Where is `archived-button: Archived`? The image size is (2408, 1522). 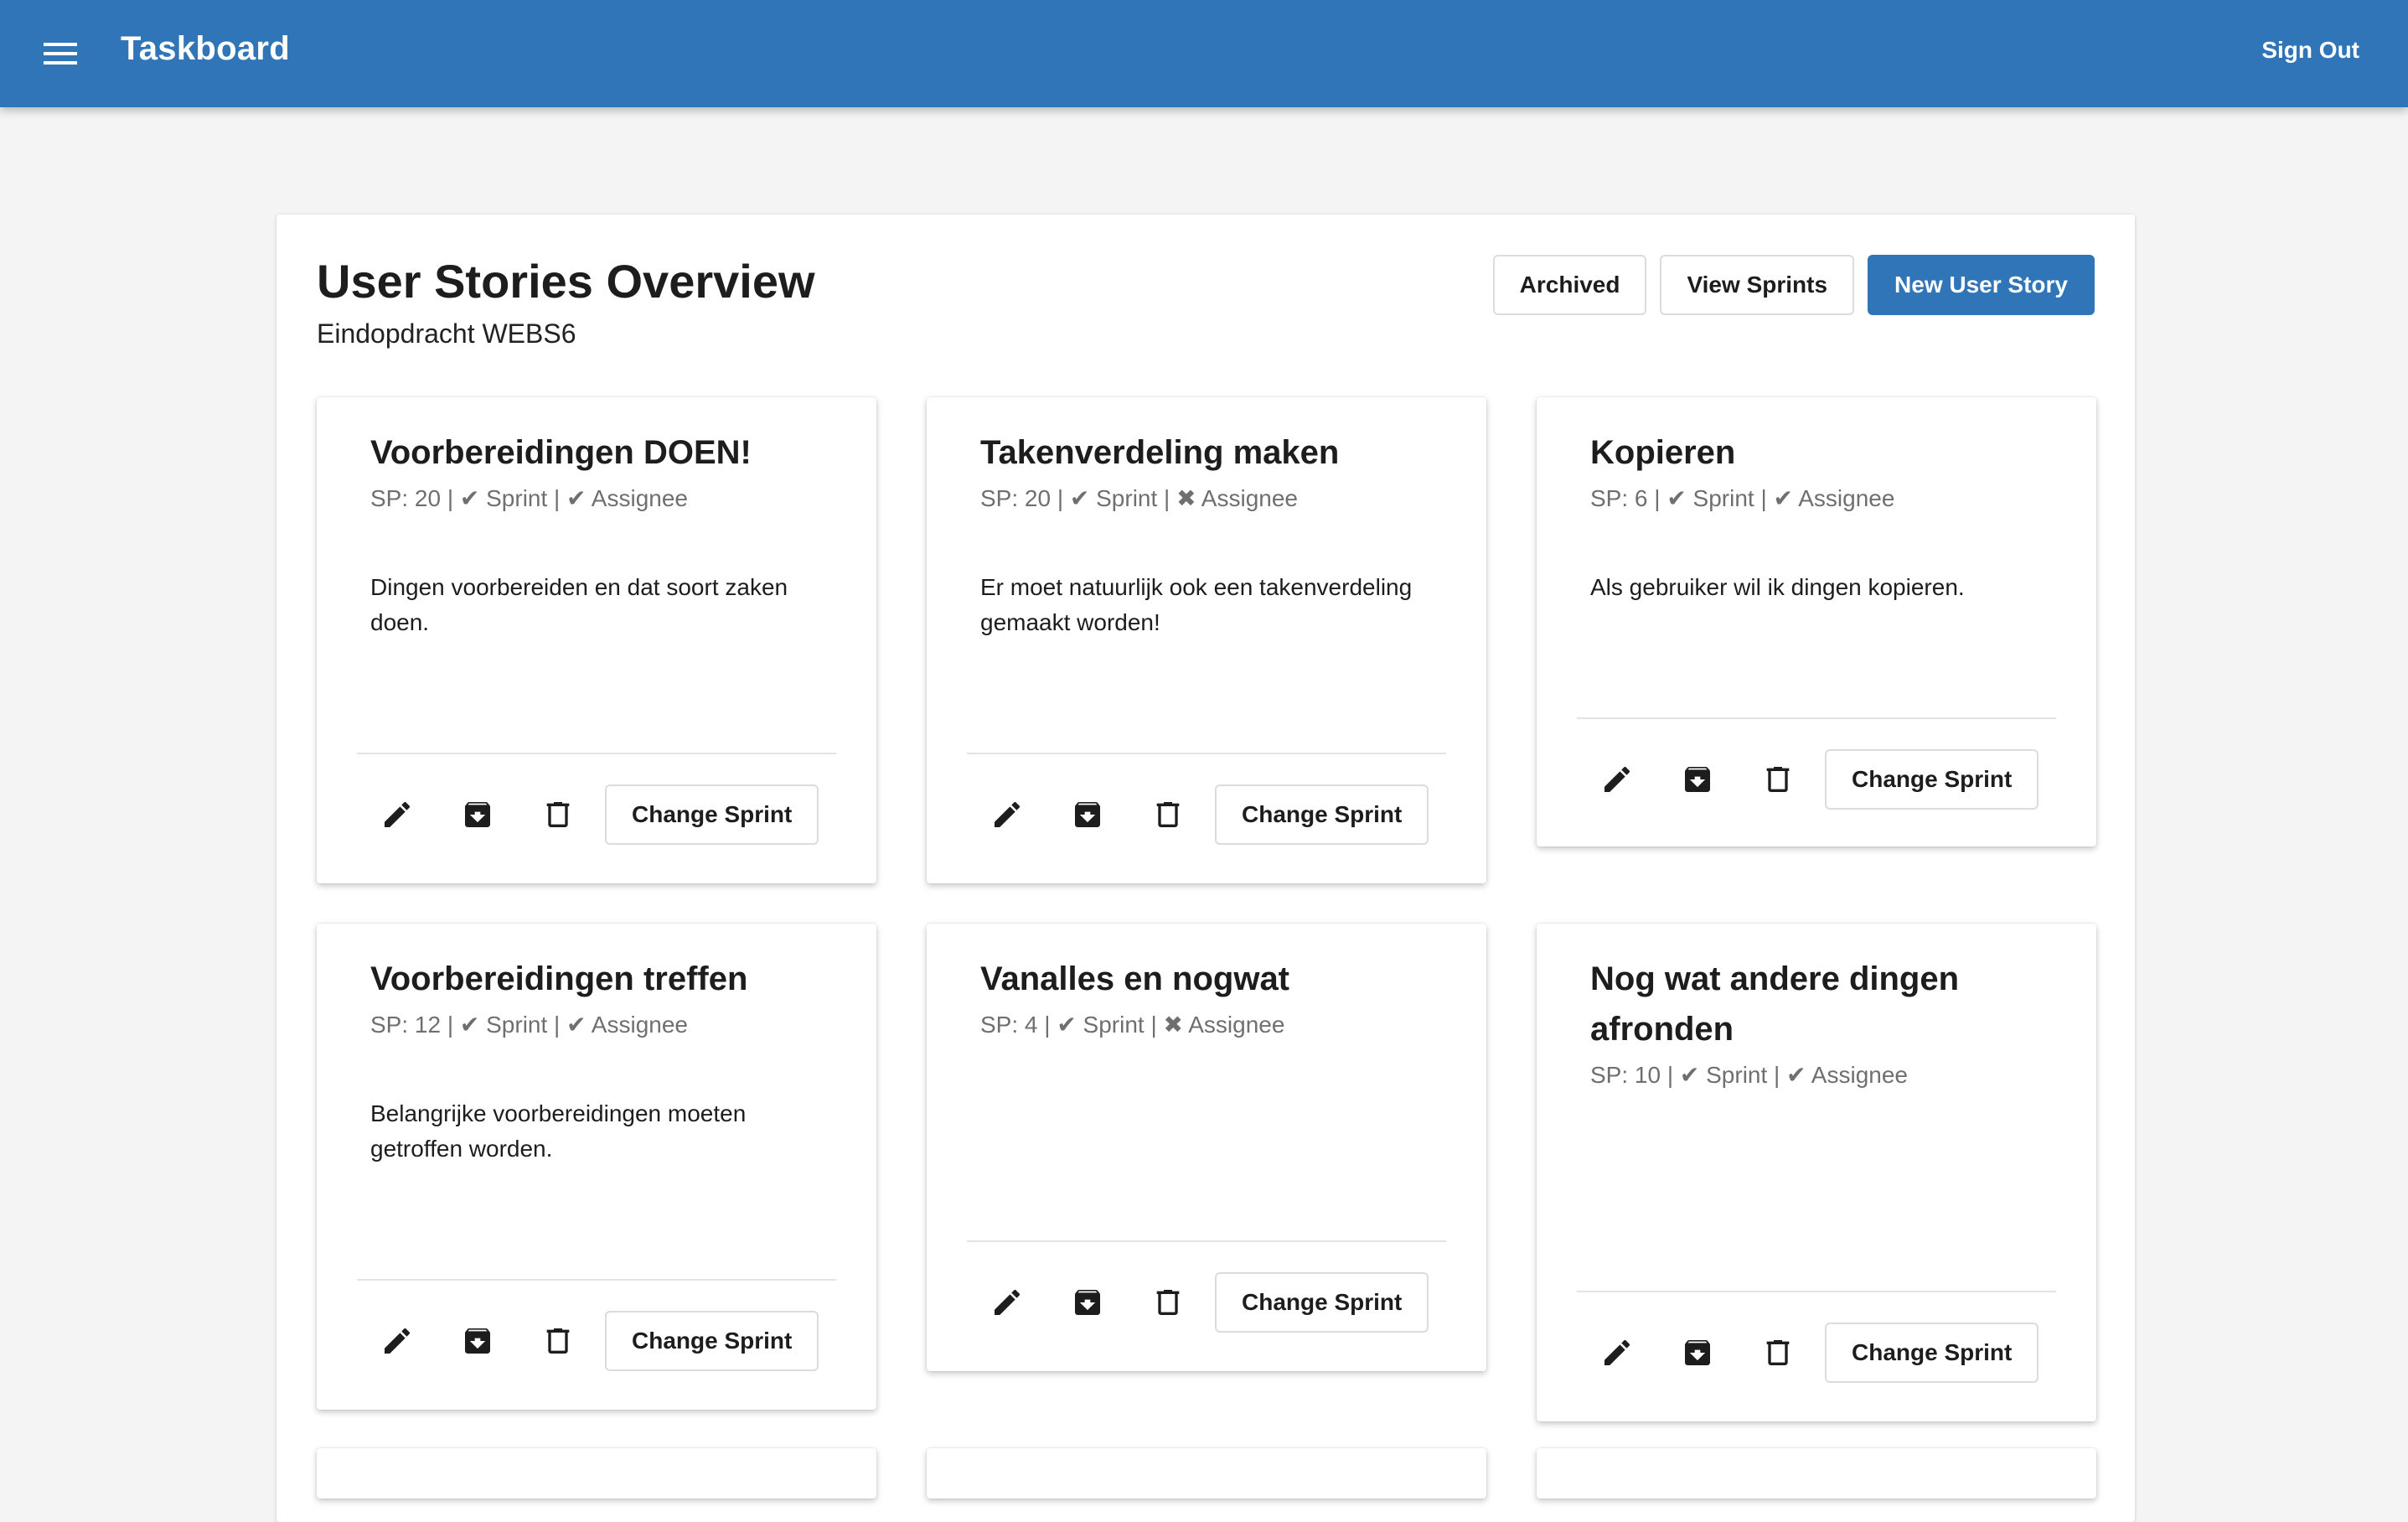 archived-button: Archived is located at coordinates (1569, 285).